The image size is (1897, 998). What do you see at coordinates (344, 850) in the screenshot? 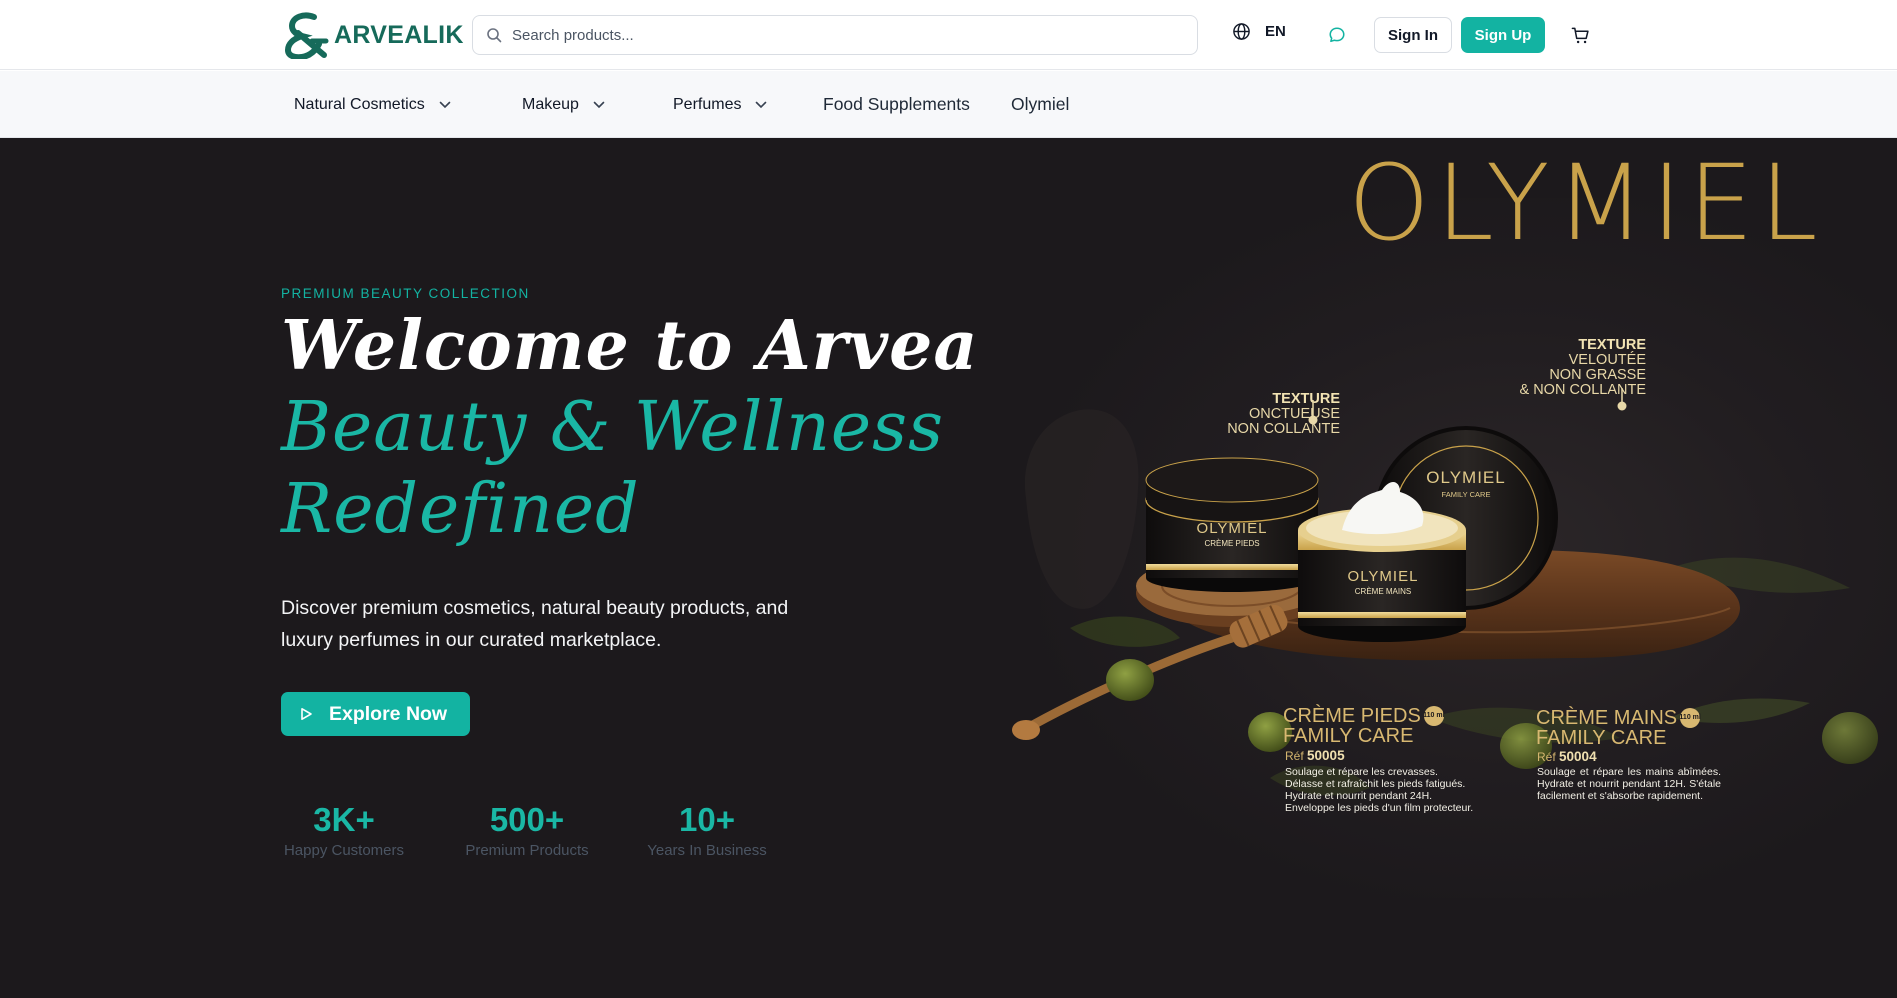
I see `stat-label: Happy Customers` at bounding box center [344, 850].